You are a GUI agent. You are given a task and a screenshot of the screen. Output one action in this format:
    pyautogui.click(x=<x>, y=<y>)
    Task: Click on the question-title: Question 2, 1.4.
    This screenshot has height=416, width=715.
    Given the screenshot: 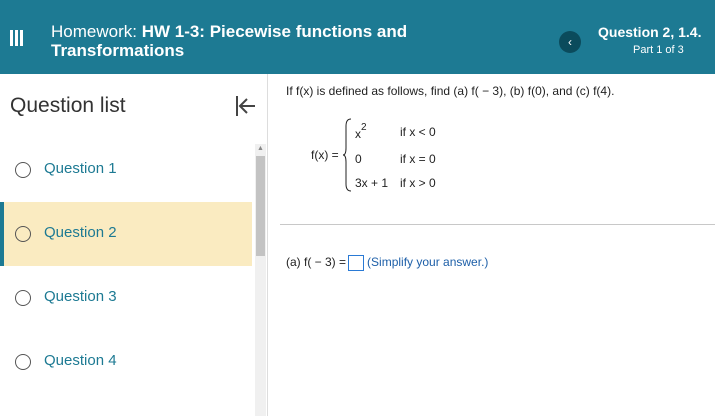 What is the action you would take?
    pyautogui.click(x=650, y=32)
    